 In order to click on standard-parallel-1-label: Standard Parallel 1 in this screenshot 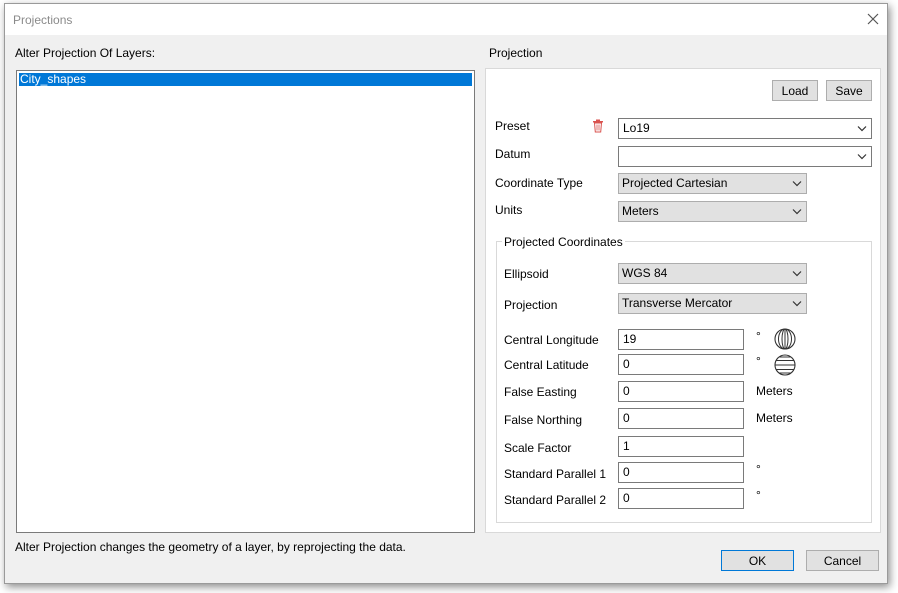, I will do `click(555, 474)`.